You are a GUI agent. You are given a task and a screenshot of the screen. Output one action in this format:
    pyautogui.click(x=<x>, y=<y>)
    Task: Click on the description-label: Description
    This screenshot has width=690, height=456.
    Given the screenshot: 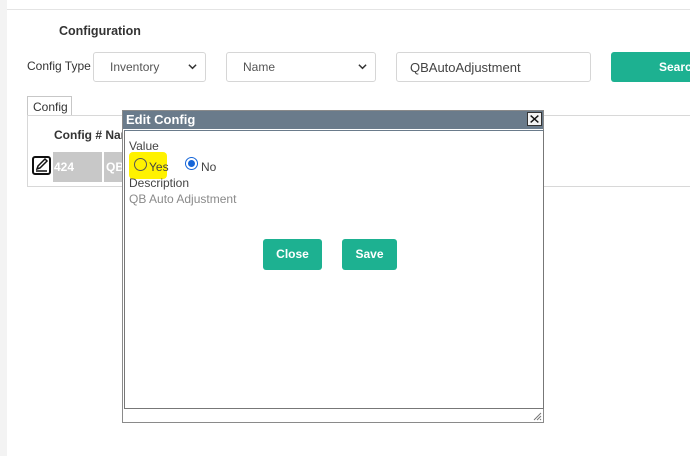 What is the action you would take?
    pyautogui.click(x=159, y=183)
    